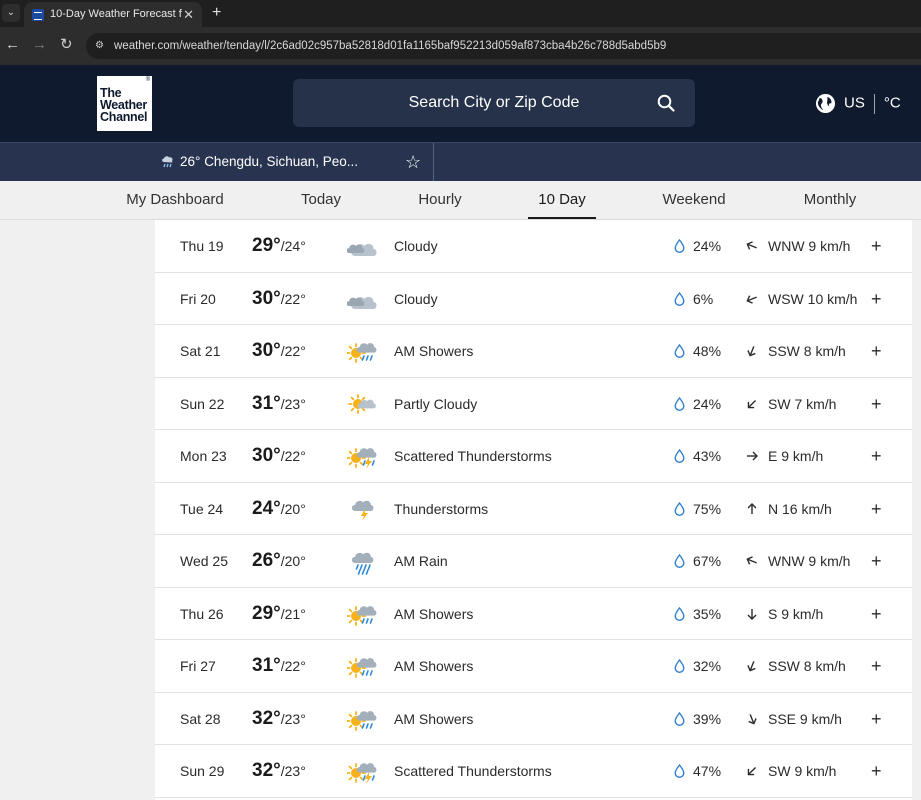 The image size is (921, 800). I want to click on forecast-row: Thu 19 29°/24° Cloudy 24% WNW 9 km/h +, so click(533, 246).